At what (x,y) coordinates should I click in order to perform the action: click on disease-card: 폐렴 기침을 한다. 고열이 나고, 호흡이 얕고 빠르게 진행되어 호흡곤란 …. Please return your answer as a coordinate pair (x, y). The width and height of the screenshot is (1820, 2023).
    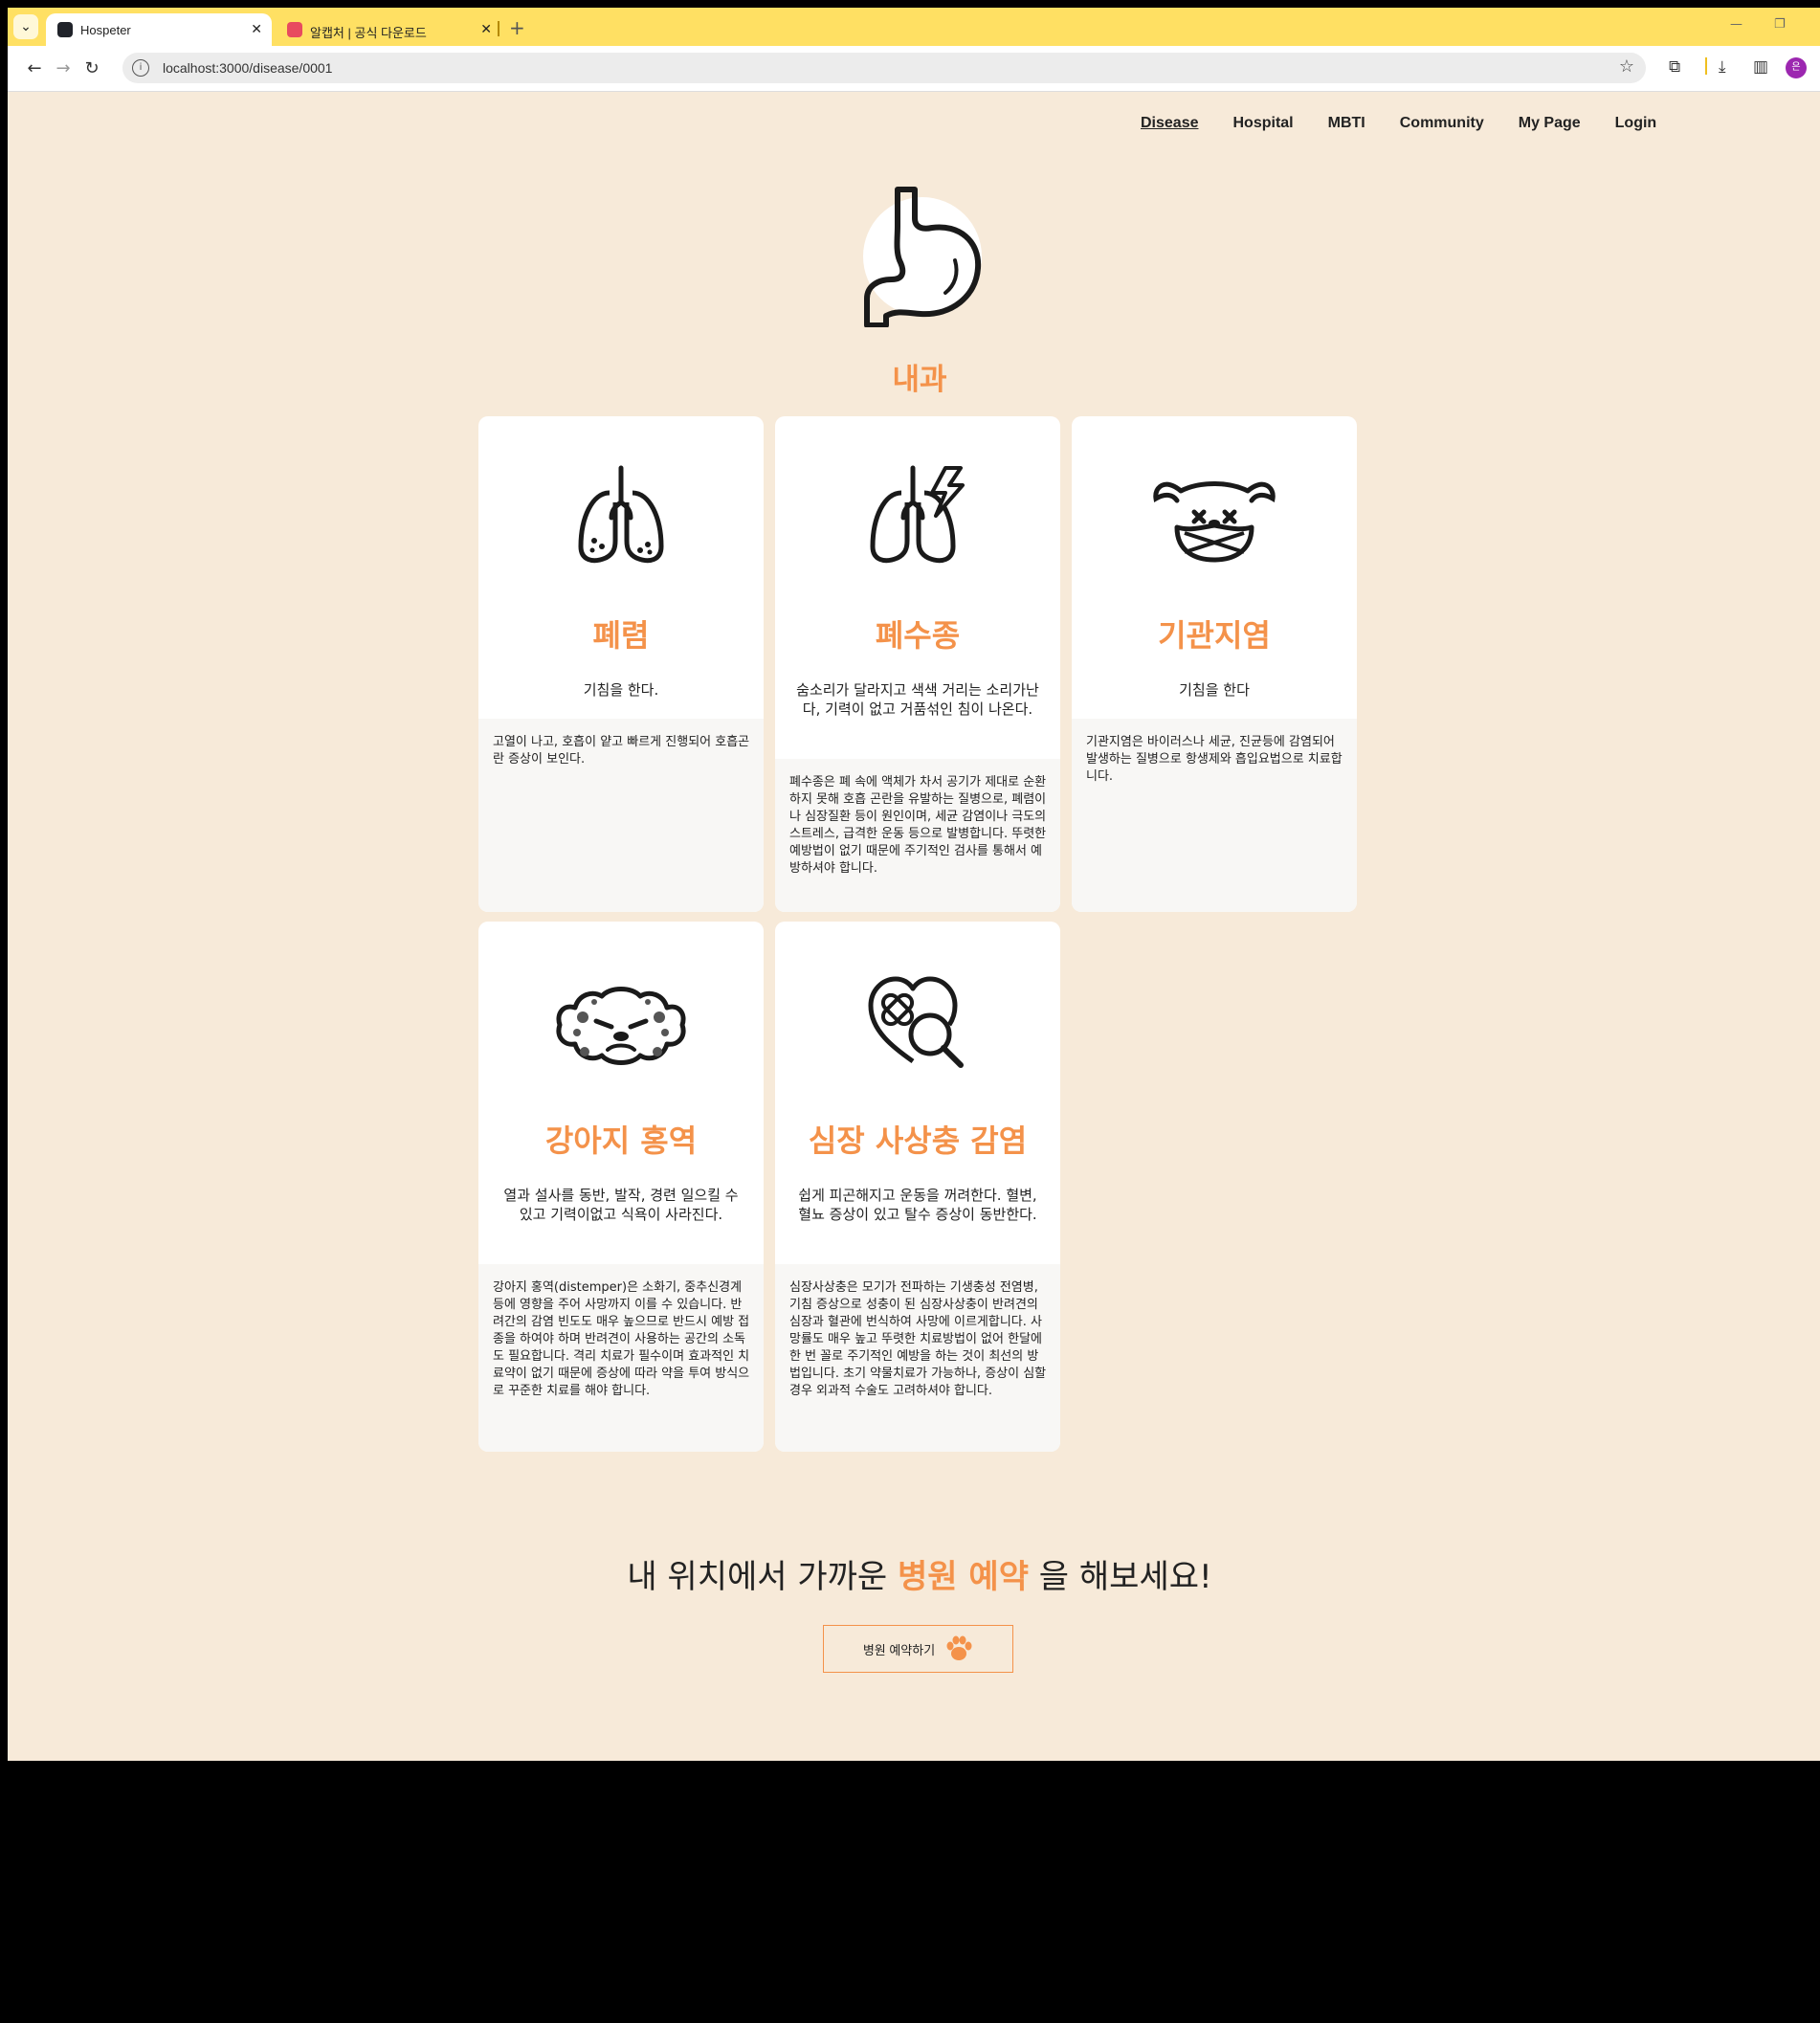
    Looking at the image, I should click on (621, 664).